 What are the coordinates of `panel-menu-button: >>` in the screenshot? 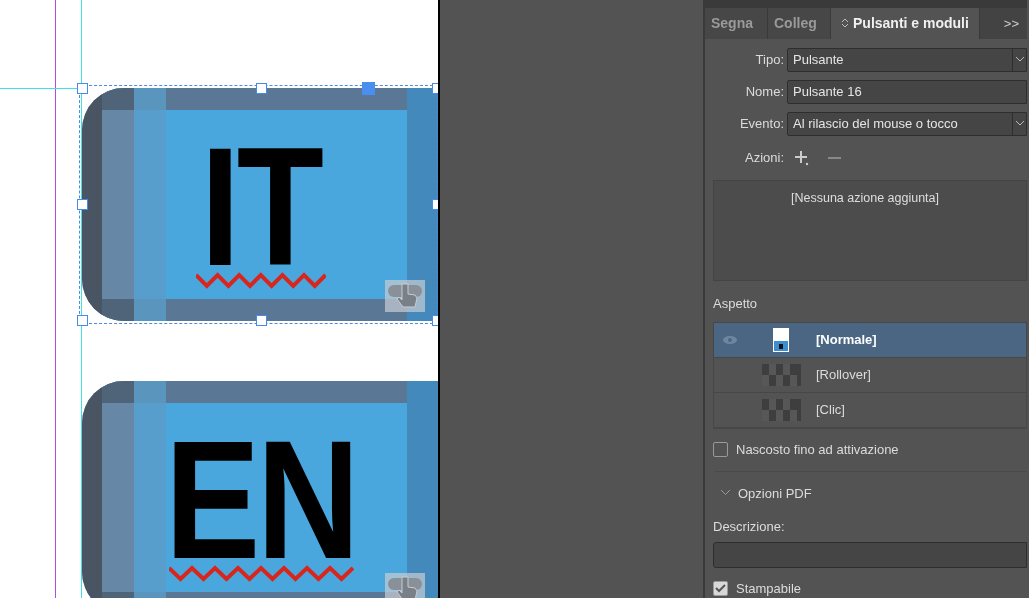 It's located at (1015, 23).